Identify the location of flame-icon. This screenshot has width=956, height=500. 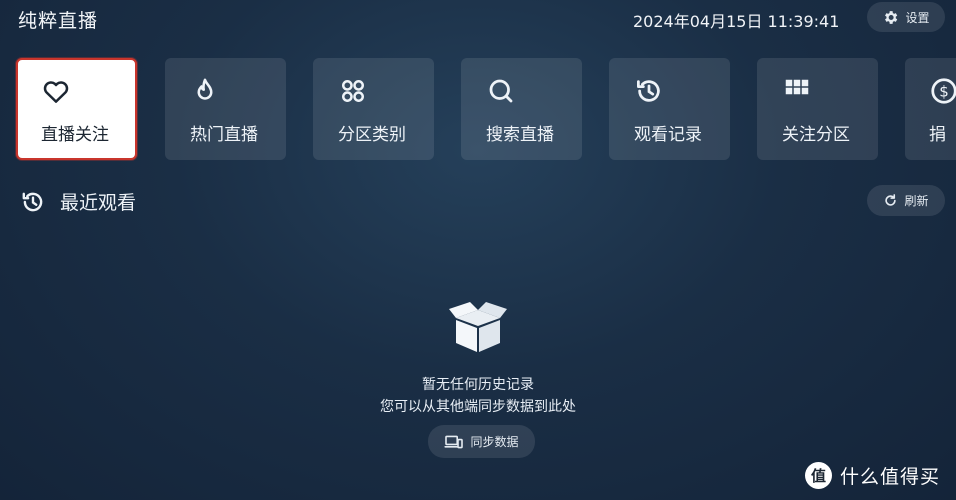
(205, 89).